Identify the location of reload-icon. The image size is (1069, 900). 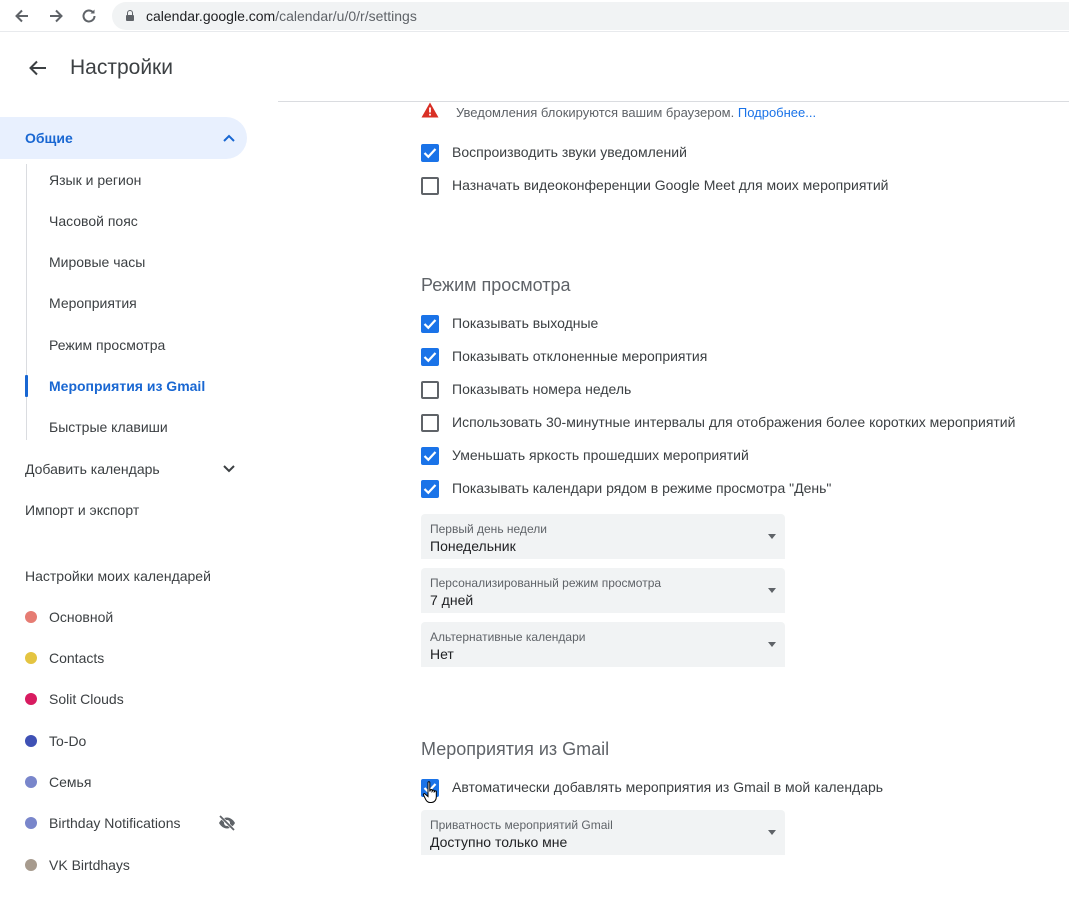
(89, 16).